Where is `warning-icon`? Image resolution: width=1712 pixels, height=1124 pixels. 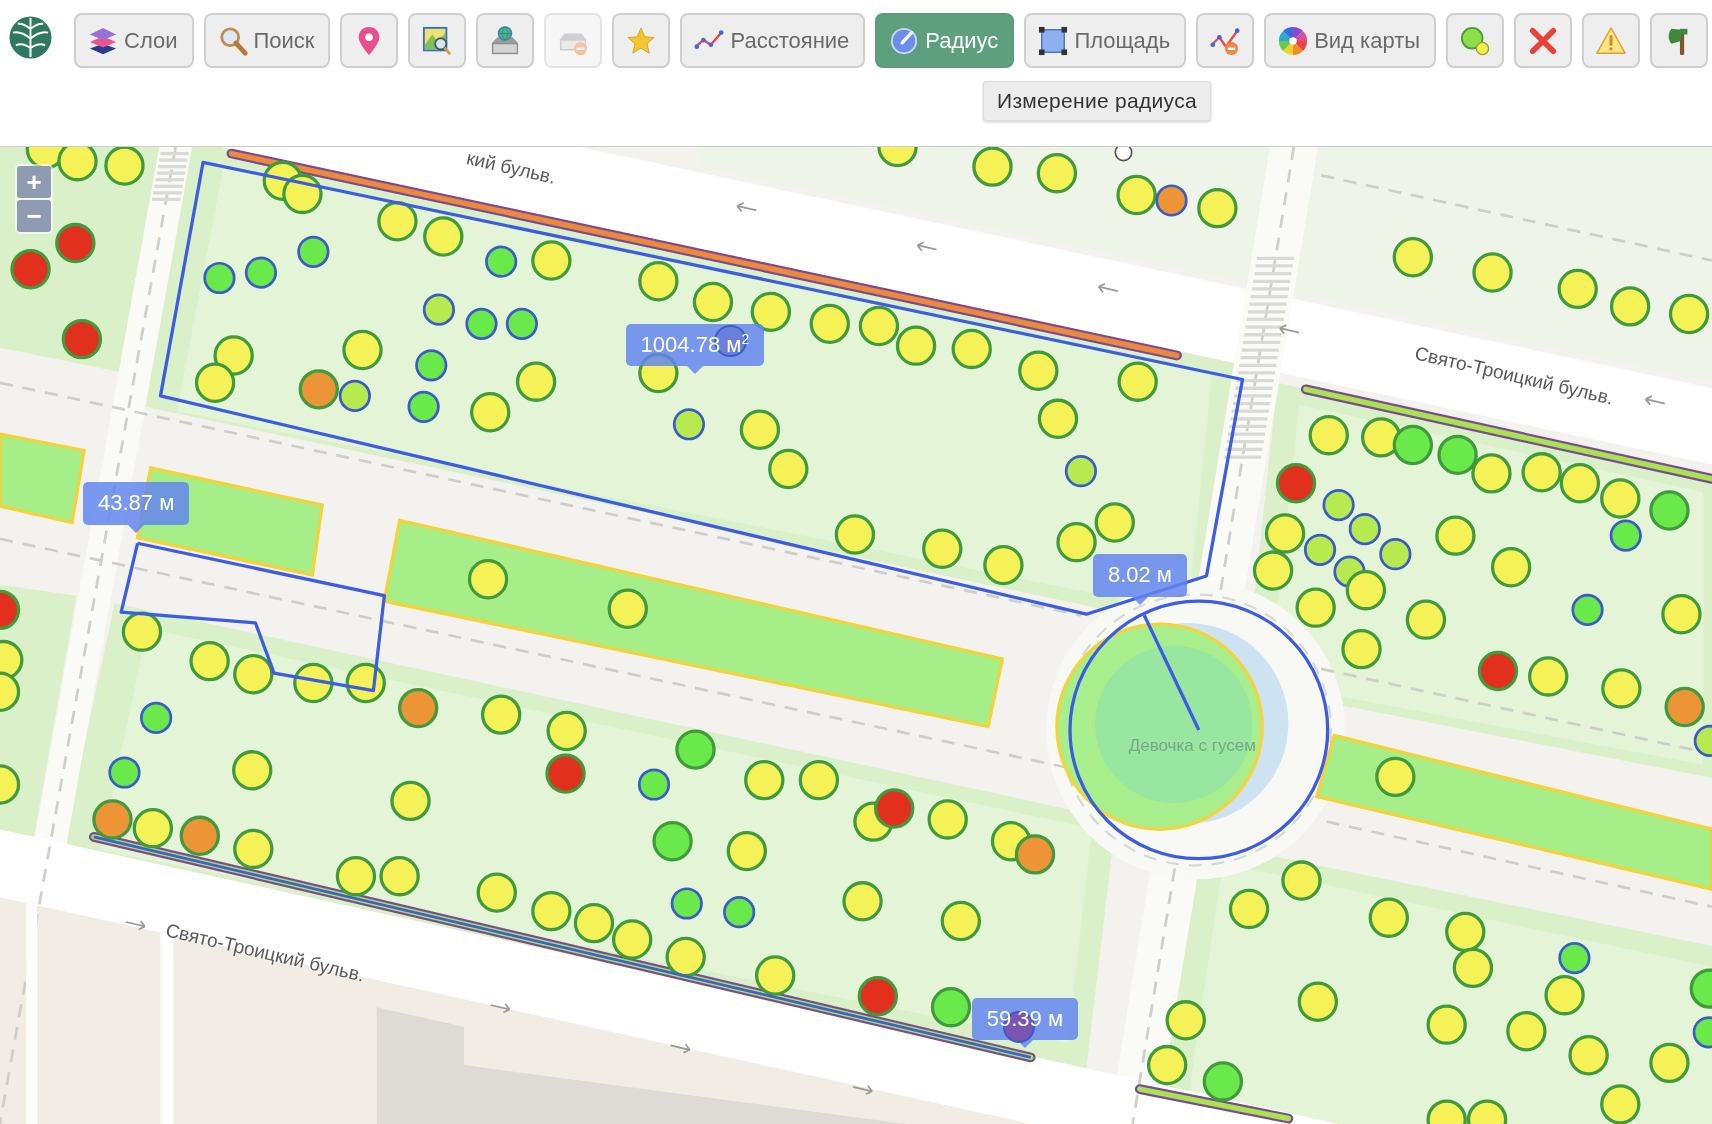 warning-icon is located at coordinates (1611, 40).